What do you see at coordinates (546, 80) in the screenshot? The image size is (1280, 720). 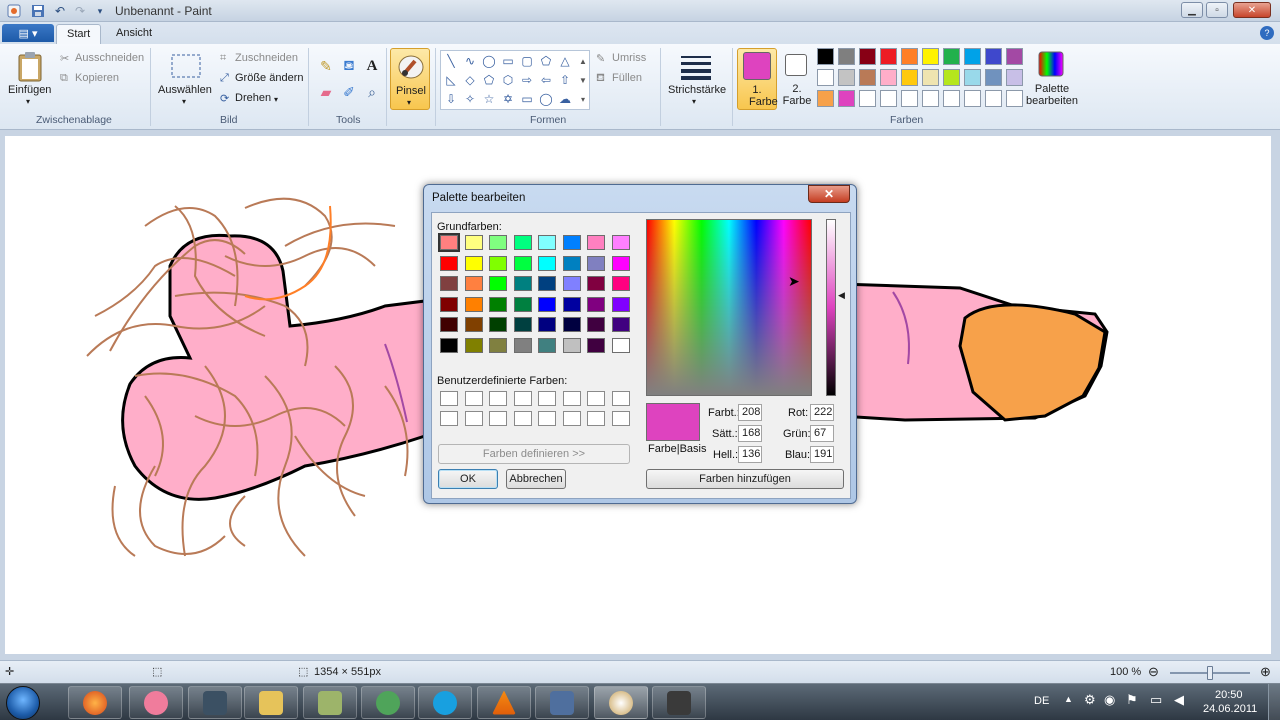 I see `left-arrow-shape-icon: ⇦` at bounding box center [546, 80].